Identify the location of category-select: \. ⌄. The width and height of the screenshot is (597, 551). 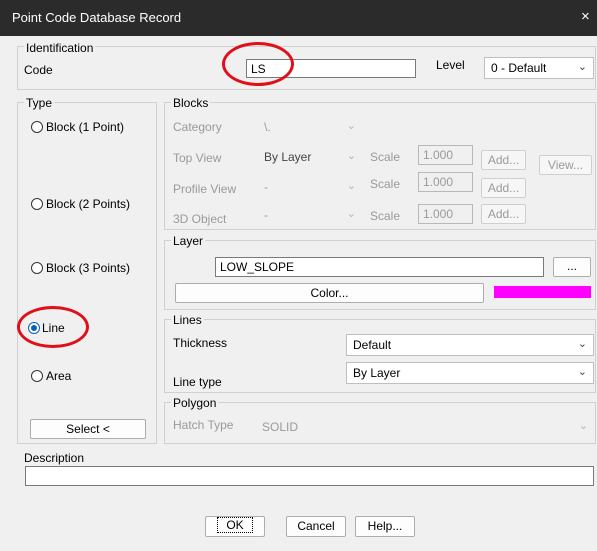
(310, 127).